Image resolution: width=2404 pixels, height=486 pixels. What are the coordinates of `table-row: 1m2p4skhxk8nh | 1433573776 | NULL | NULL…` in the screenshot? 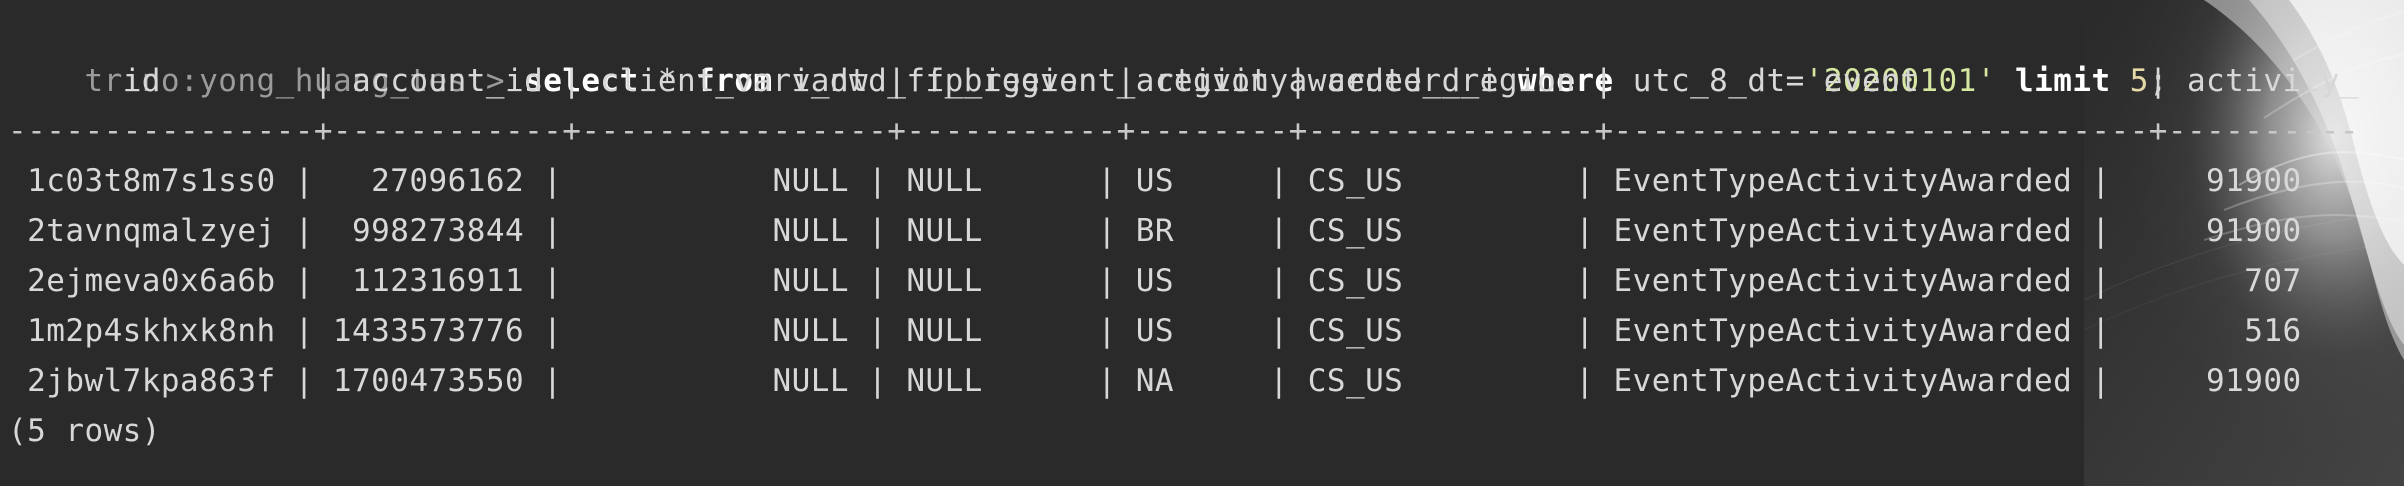 It's located at (1155, 331).